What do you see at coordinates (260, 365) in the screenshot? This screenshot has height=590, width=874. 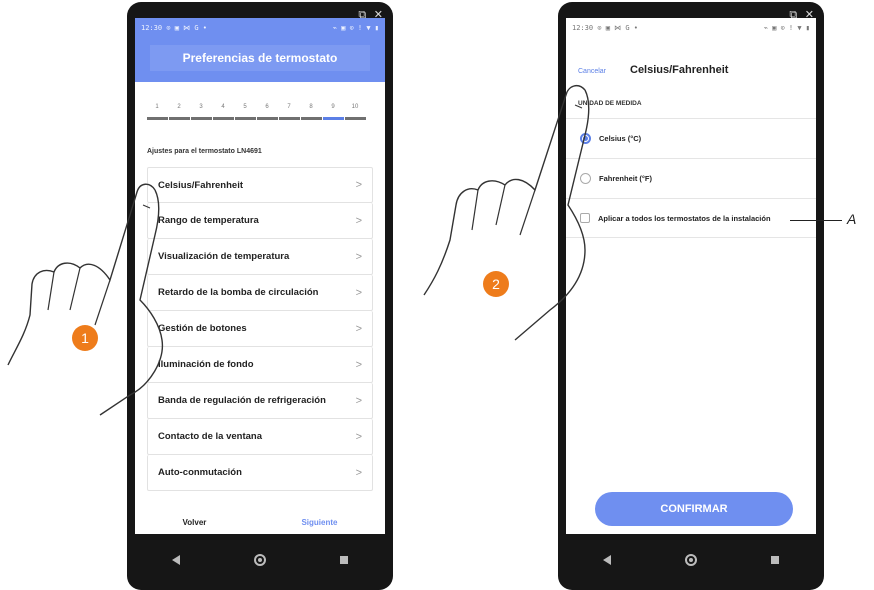 I see `list-item-backlight: Iluminación de fondo >` at bounding box center [260, 365].